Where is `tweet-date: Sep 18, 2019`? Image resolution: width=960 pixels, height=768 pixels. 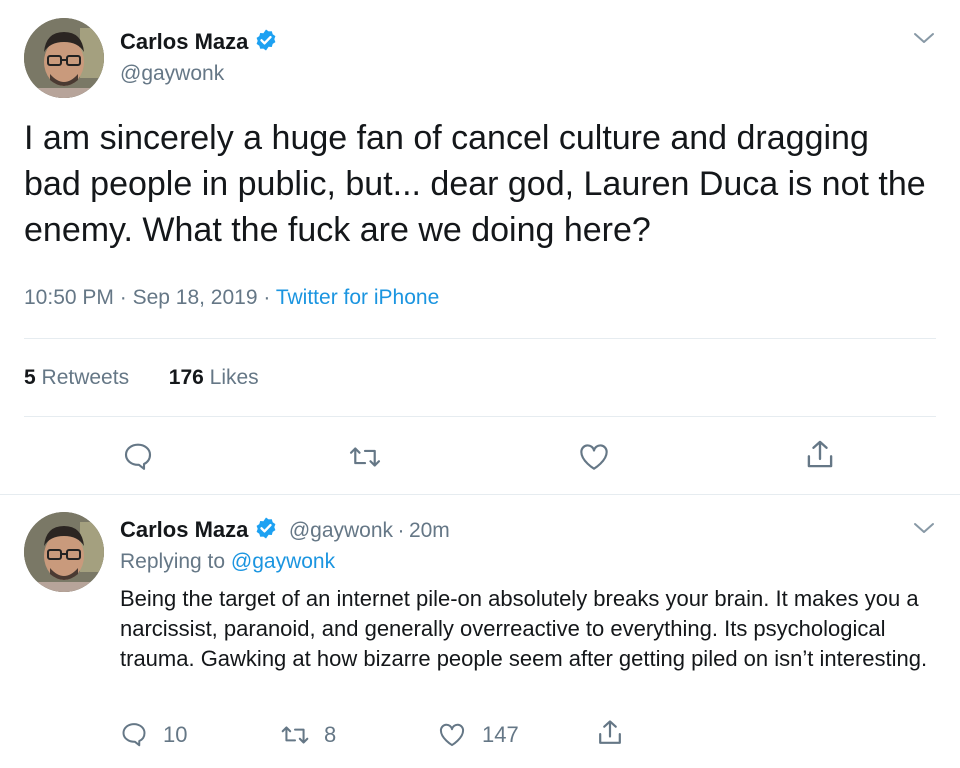
tweet-date: Sep 18, 2019 is located at coordinates (195, 297).